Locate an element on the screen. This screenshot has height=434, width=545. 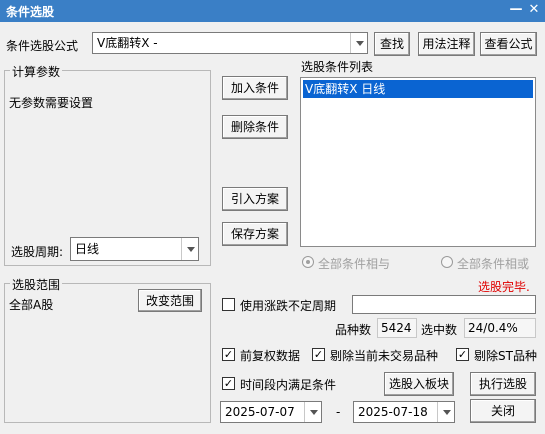
all-or-radio is located at coordinates (447, 262).